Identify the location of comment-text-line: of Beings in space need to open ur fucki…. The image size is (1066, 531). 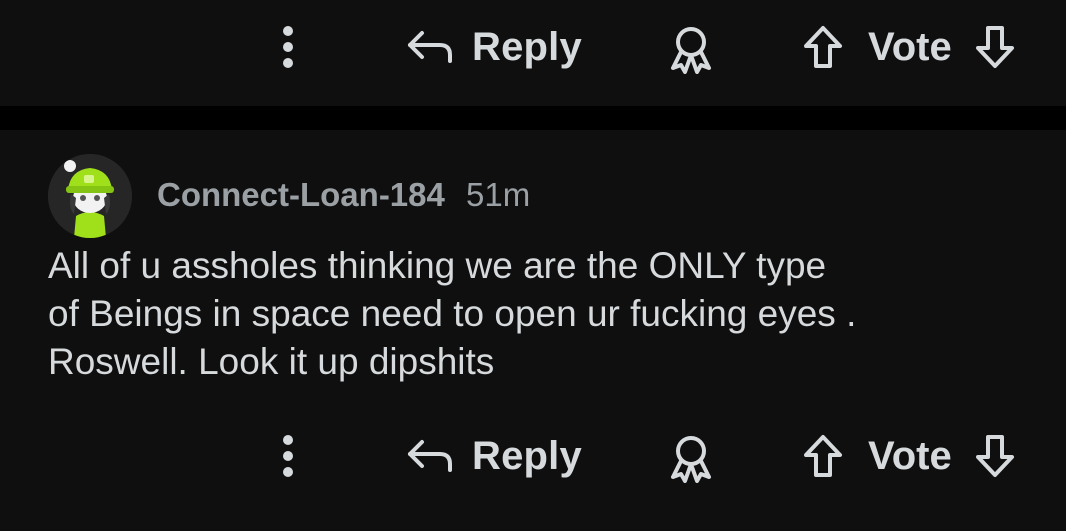
(452, 313).